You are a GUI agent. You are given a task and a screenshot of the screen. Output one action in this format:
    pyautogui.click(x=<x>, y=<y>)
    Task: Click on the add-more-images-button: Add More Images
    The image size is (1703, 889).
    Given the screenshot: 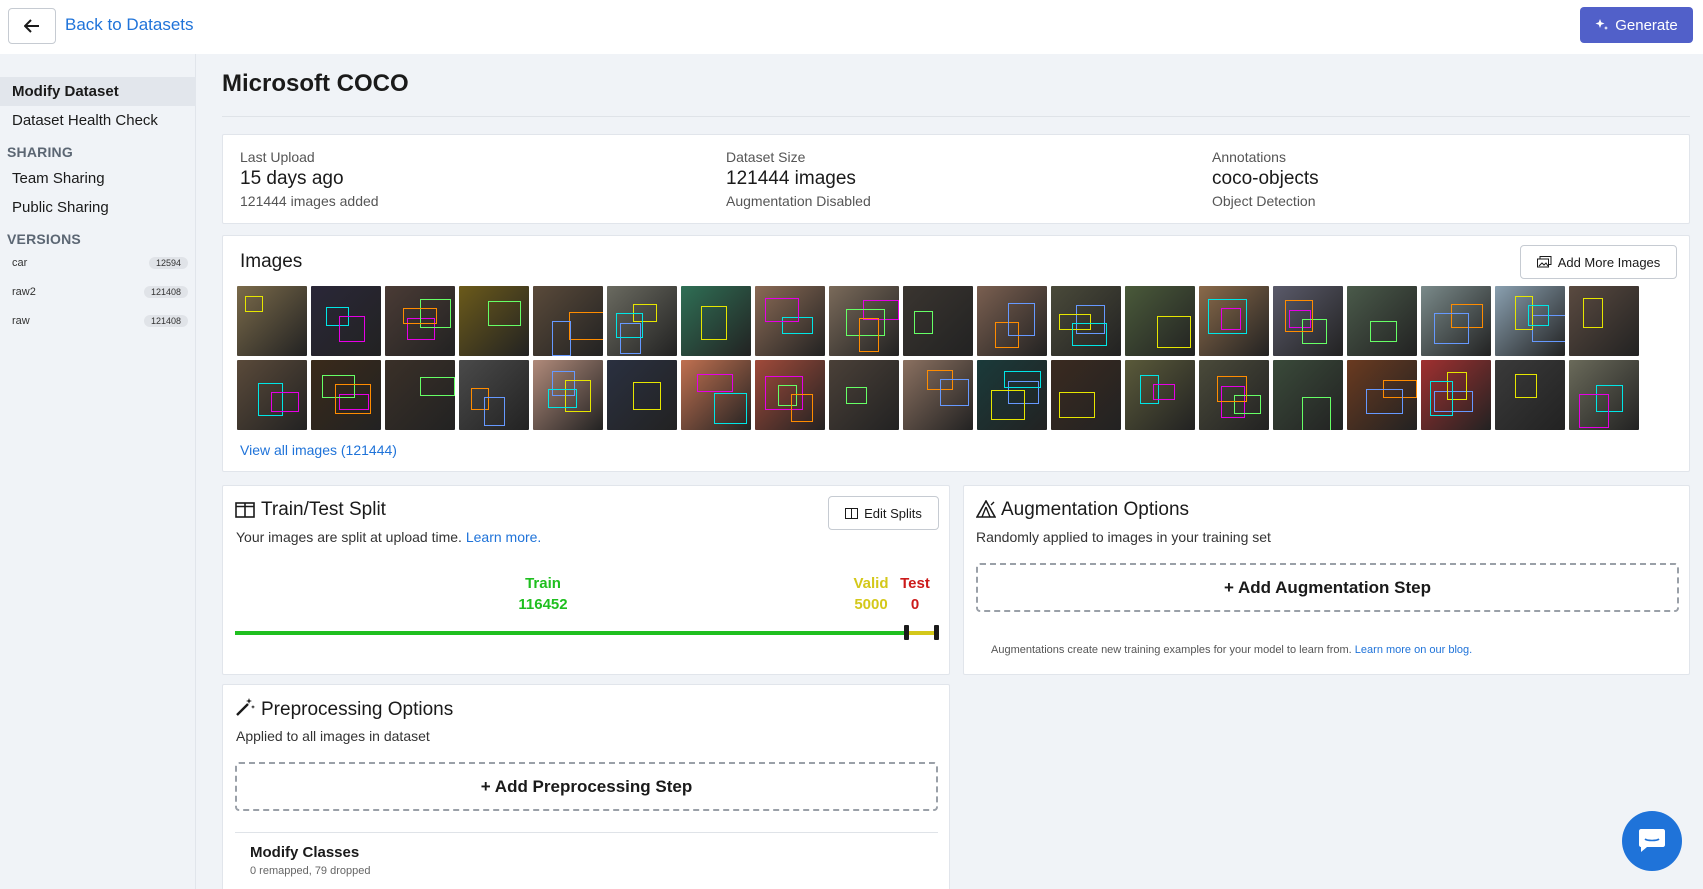 What is the action you would take?
    pyautogui.click(x=1598, y=262)
    